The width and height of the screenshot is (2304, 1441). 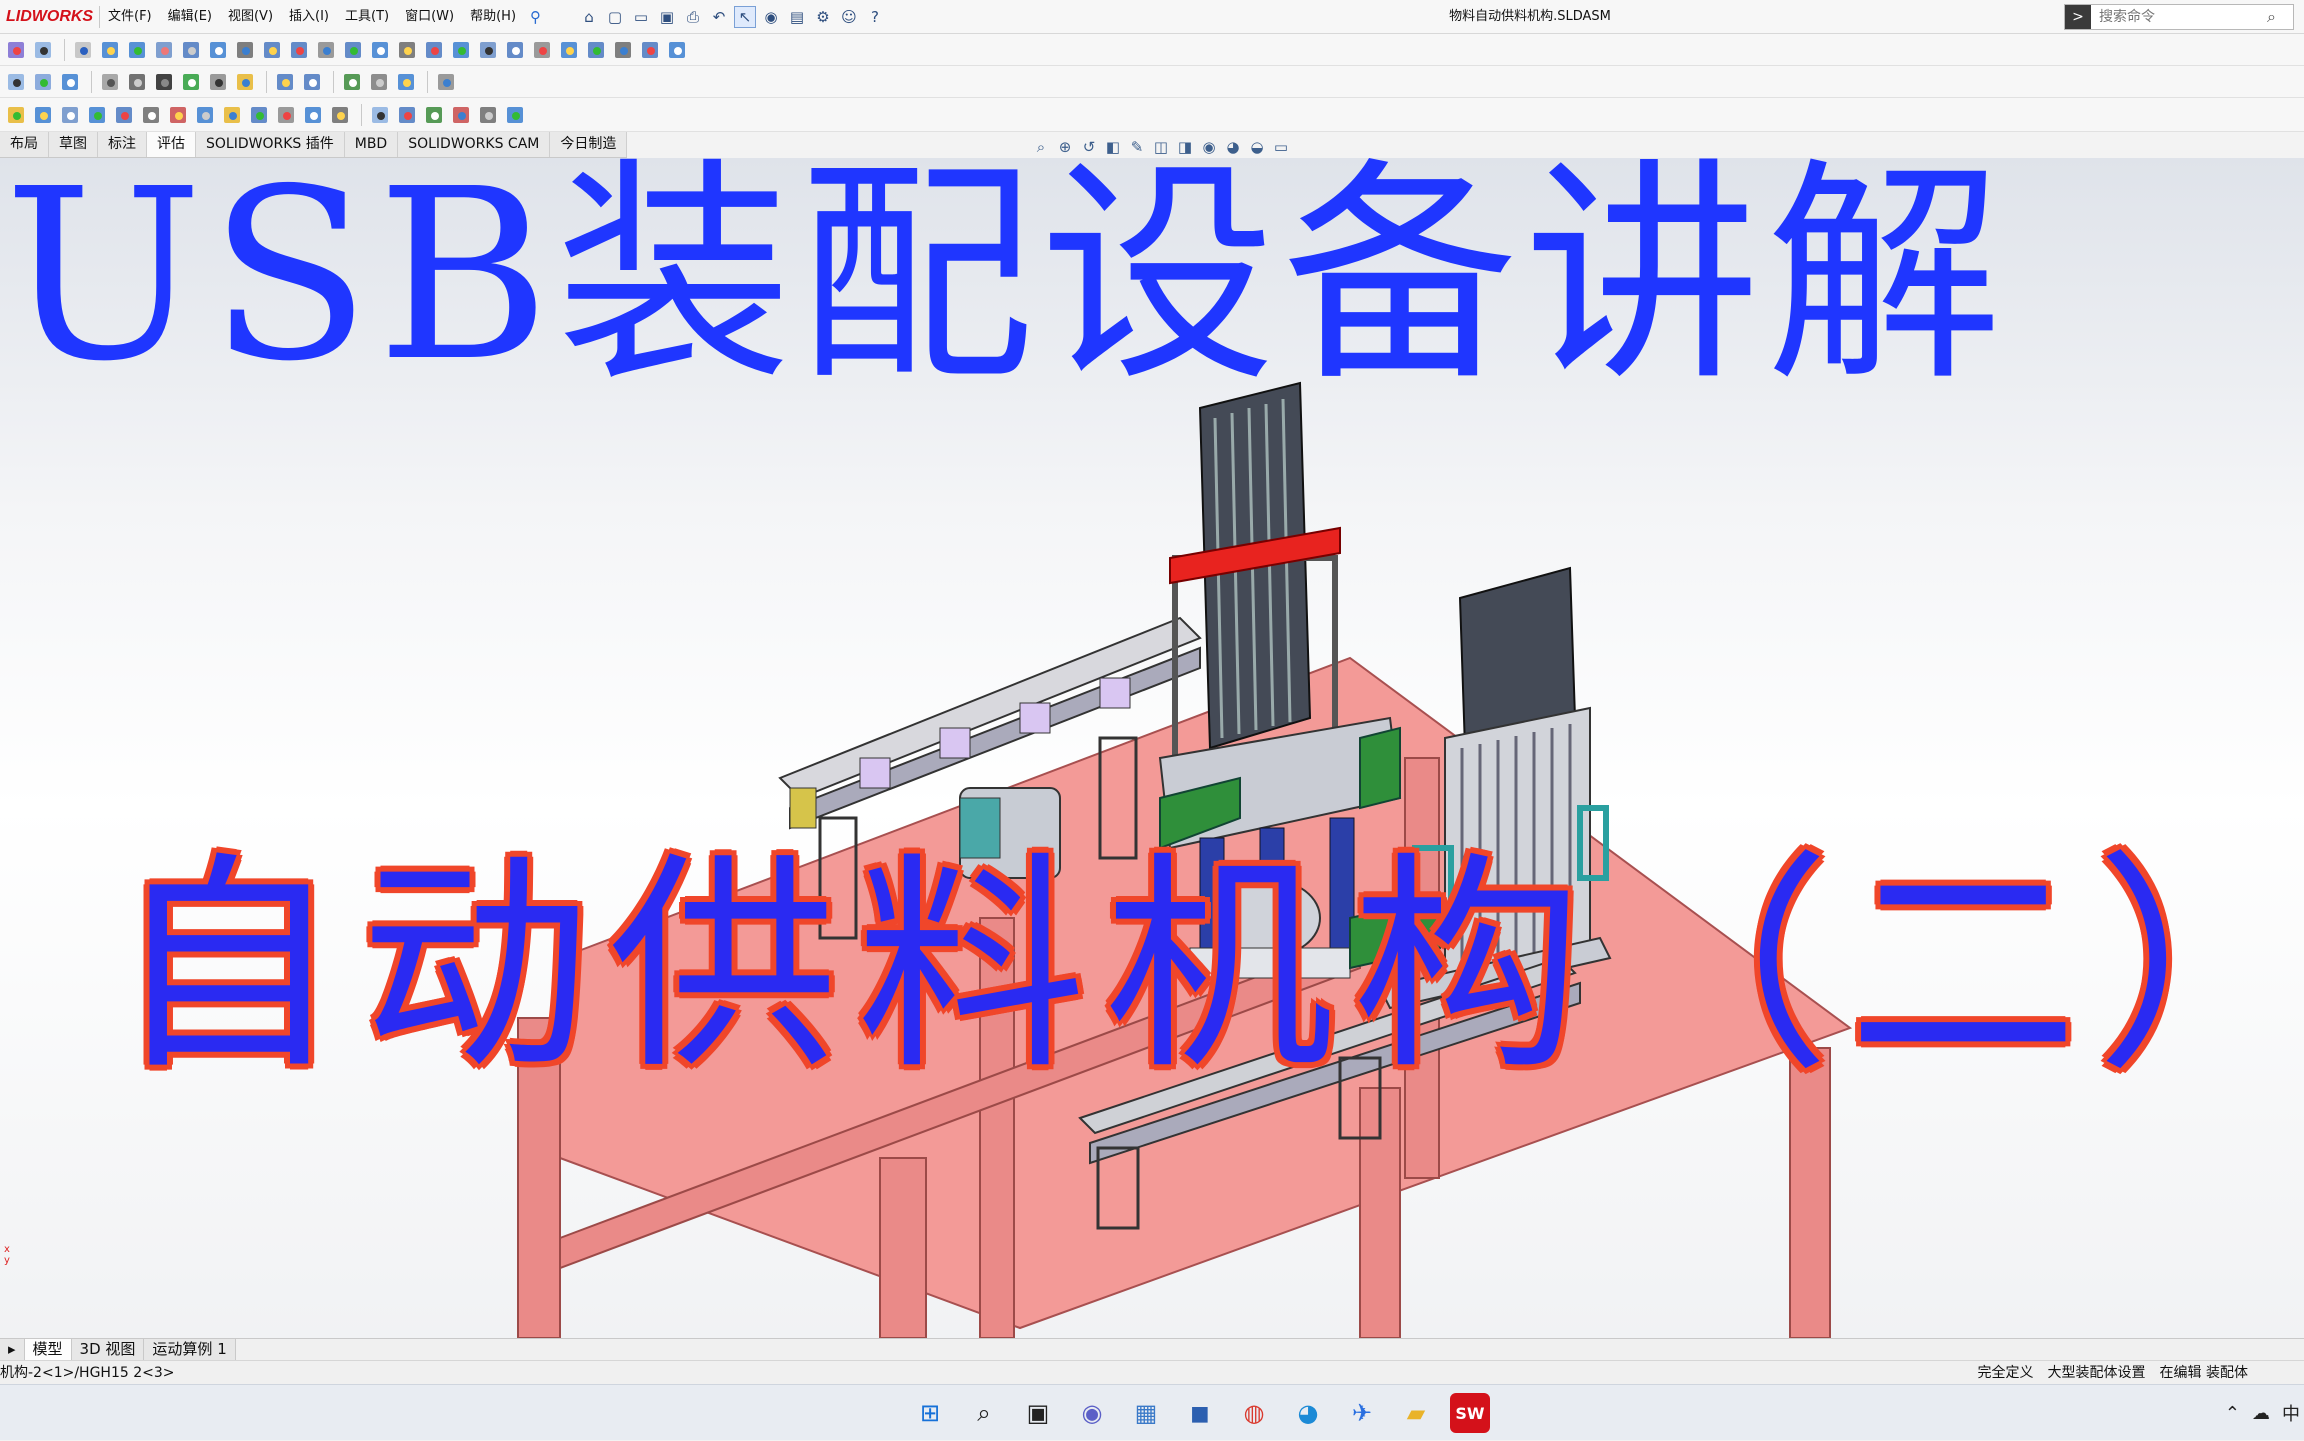 What do you see at coordinates (1065, 147) in the screenshot?
I see `zoom-to-area-icon: ⊕` at bounding box center [1065, 147].